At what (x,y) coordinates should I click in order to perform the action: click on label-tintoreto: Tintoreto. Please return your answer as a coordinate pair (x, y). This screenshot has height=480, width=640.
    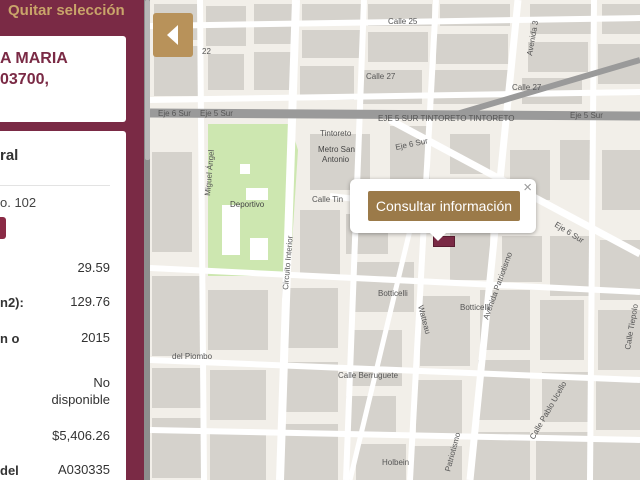
    Looking at the image, I should click on (336, 133).